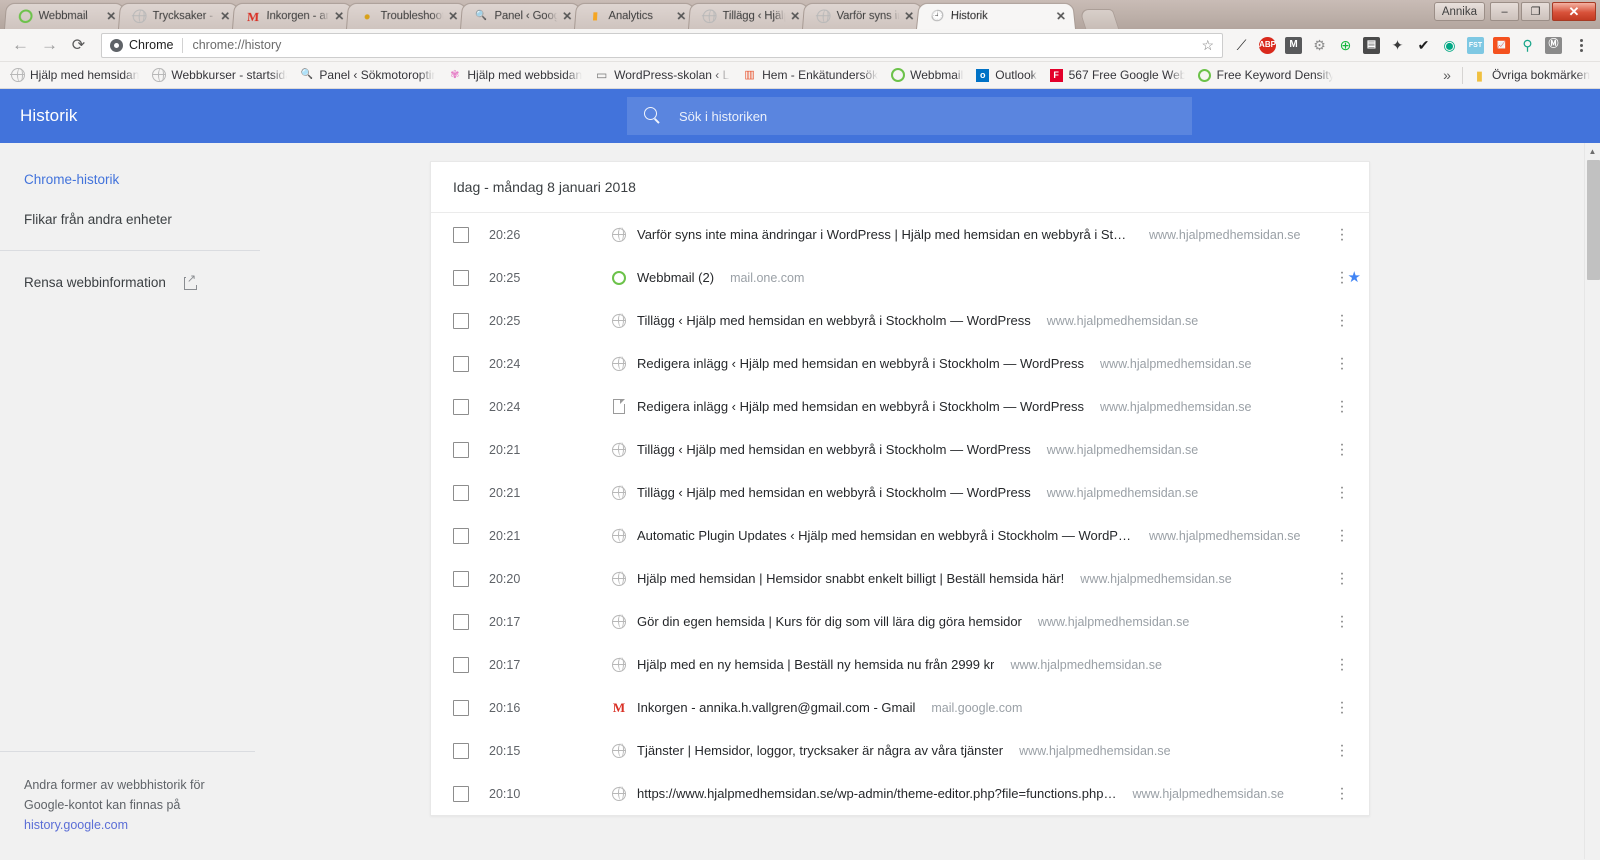  I want to click on bookmarks-overflow-icon: », so click(1447, 75).